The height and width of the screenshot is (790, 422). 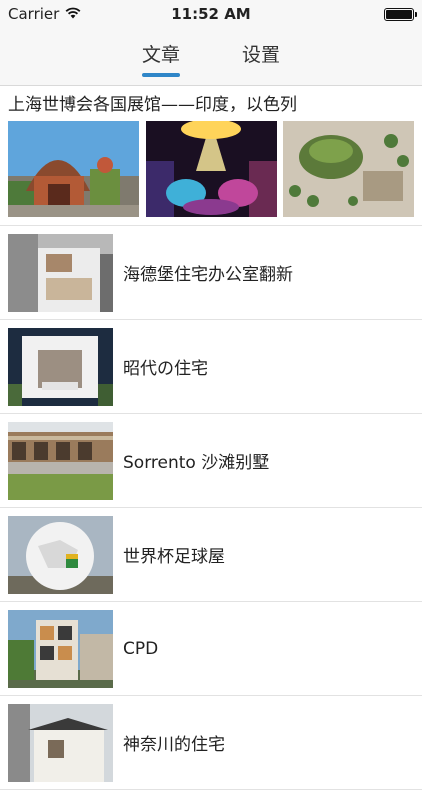 What do you see at coordinates (34, 14) in the screenshot?
I see `carrier-label: Carrier` at bounding box center [34, 14].